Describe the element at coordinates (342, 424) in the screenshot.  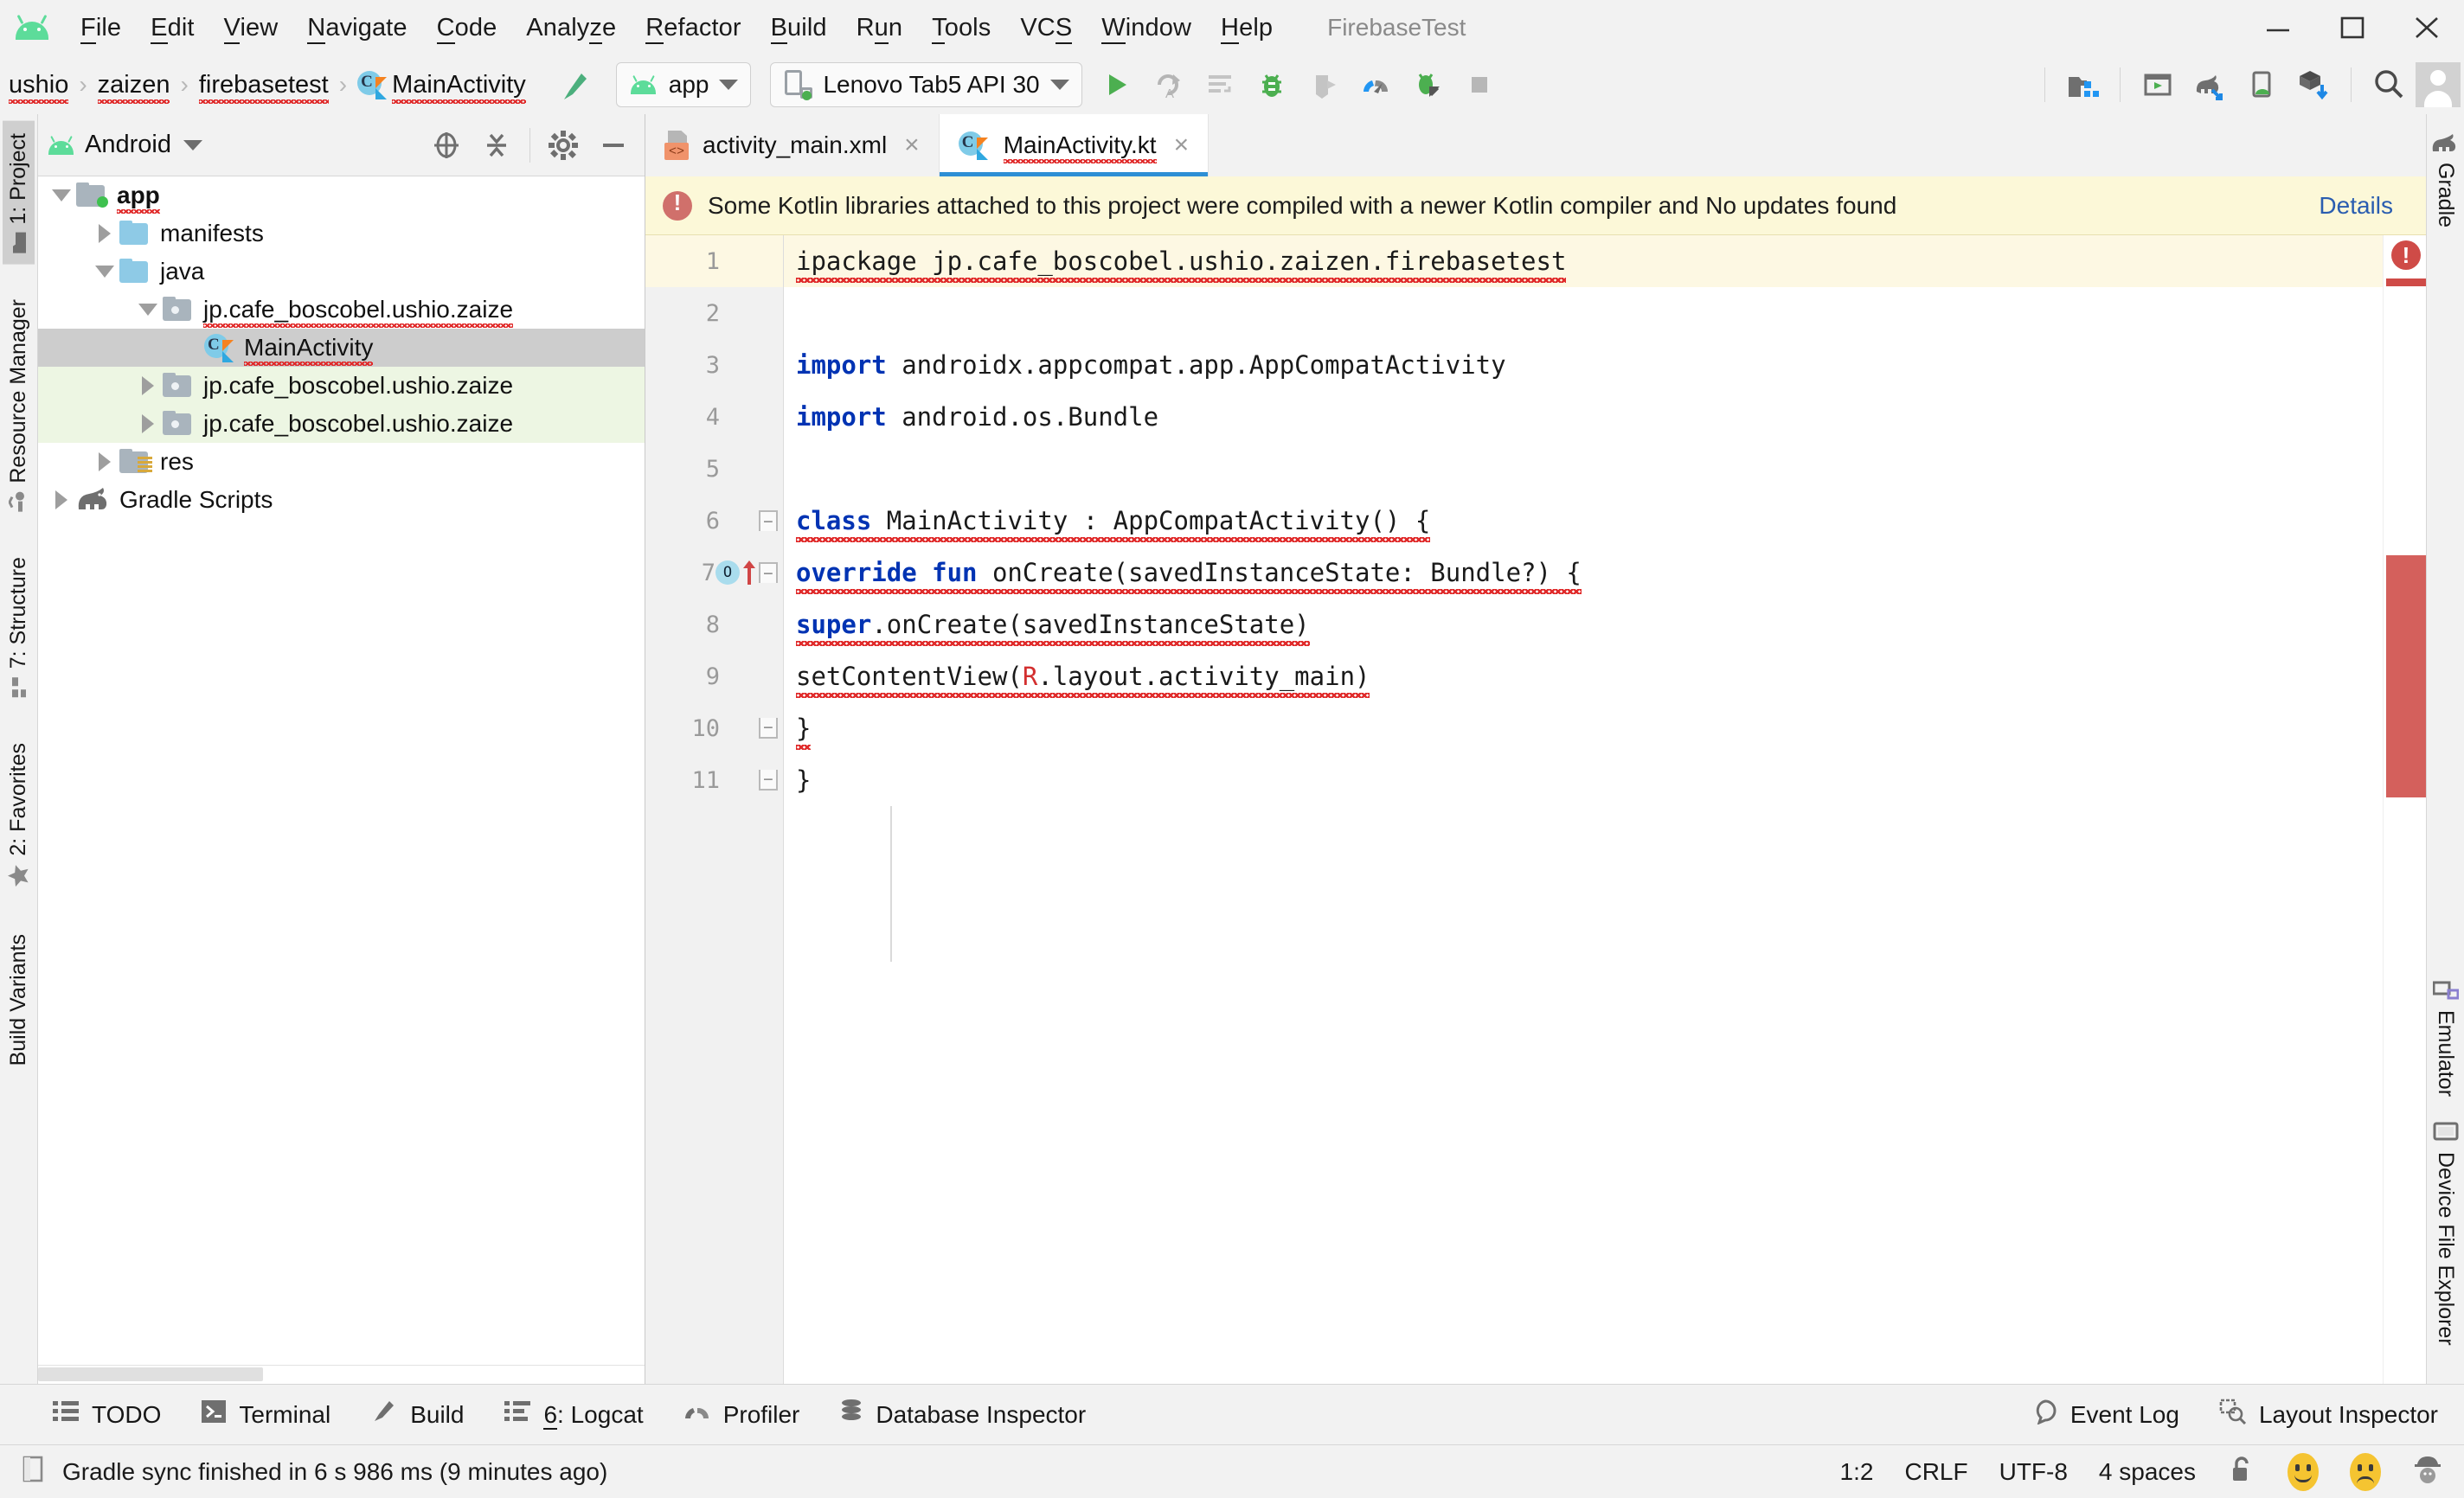
I see `tree-item-package-test: jp.cafe_boscobel.ushio.zaize` at that location.